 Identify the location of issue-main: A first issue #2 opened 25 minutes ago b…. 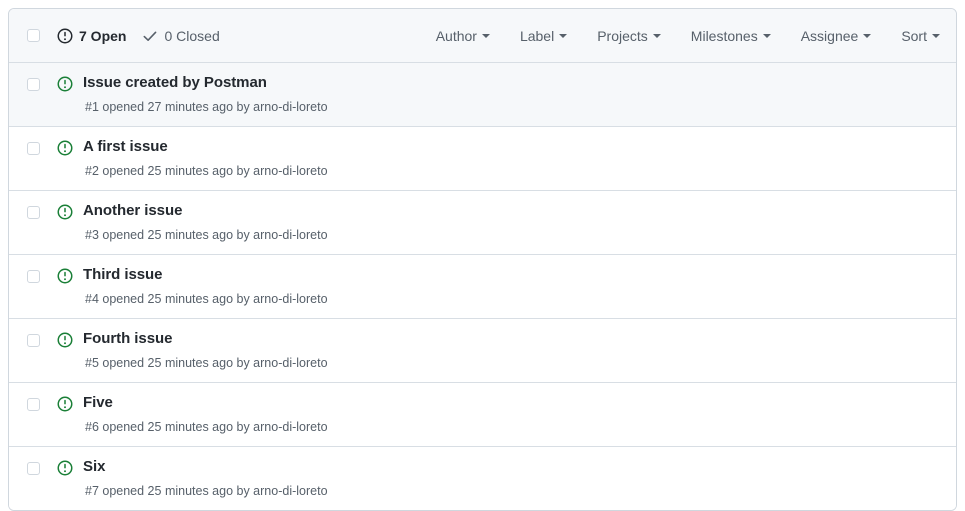
(519, 158).